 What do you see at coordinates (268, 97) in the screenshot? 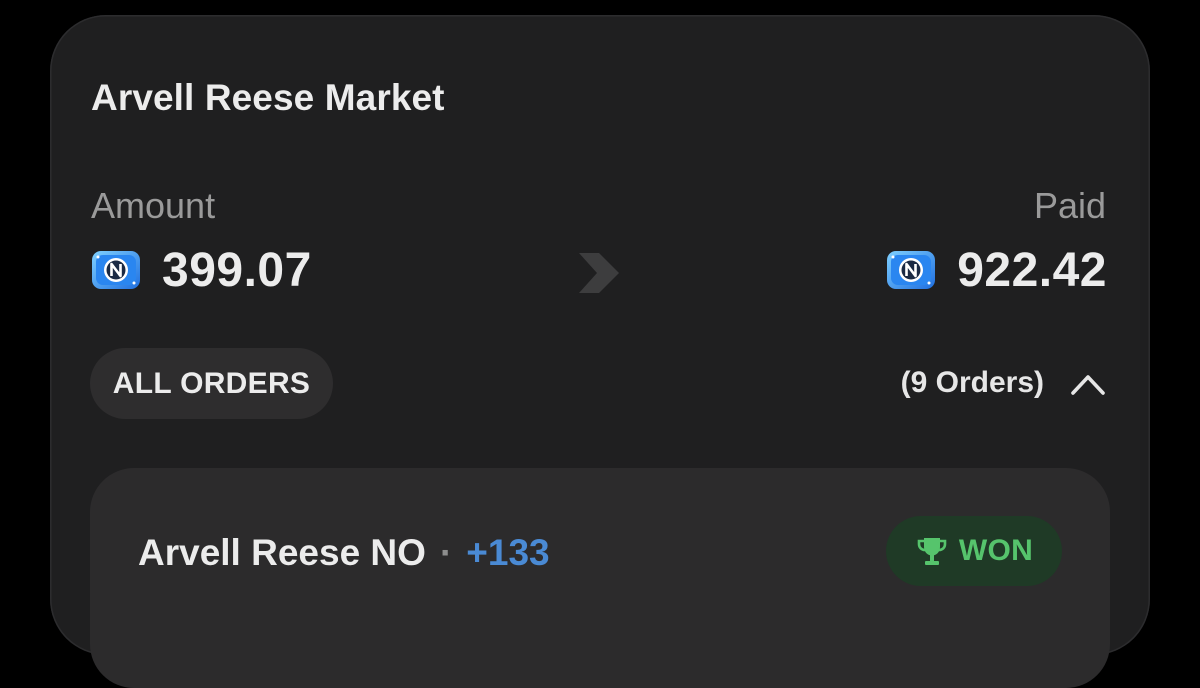
I see `market-title: Arvell Reese Market` at bounding box center [268, 97].